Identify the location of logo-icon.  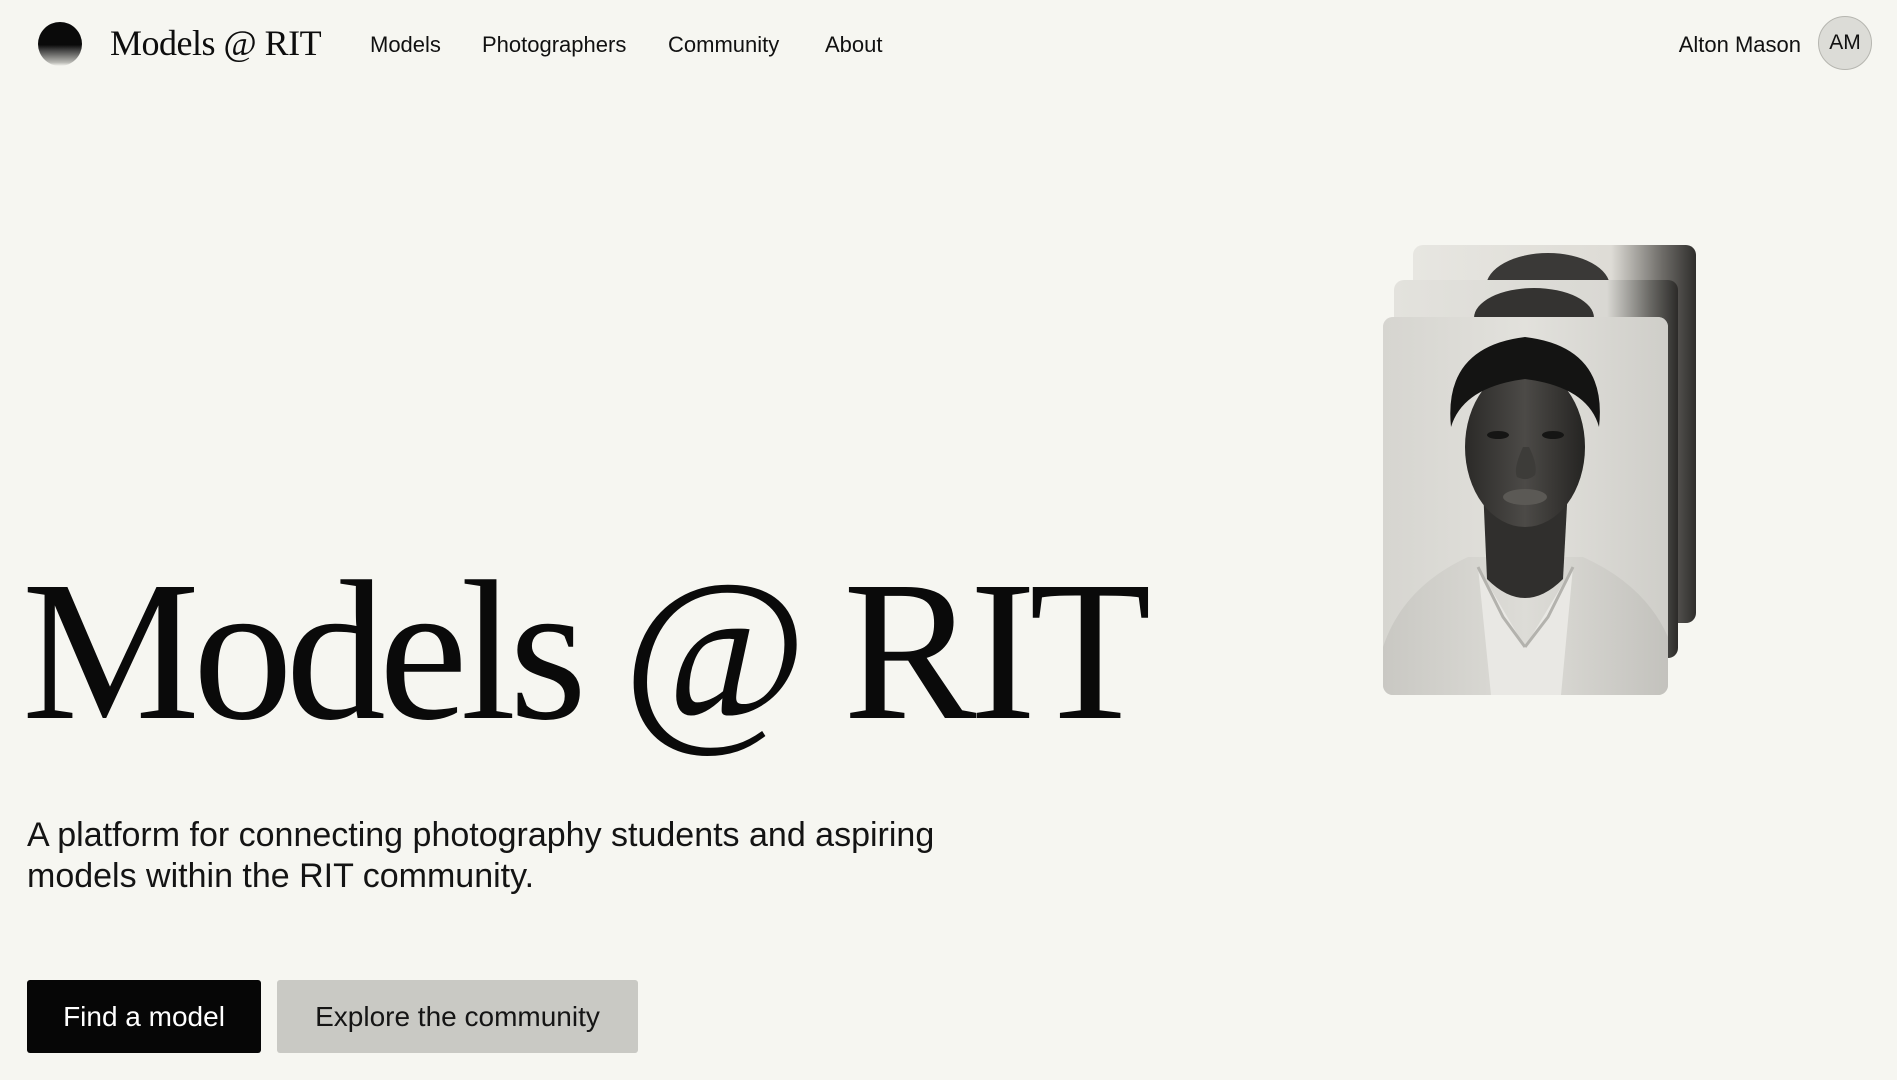
(60, 44).